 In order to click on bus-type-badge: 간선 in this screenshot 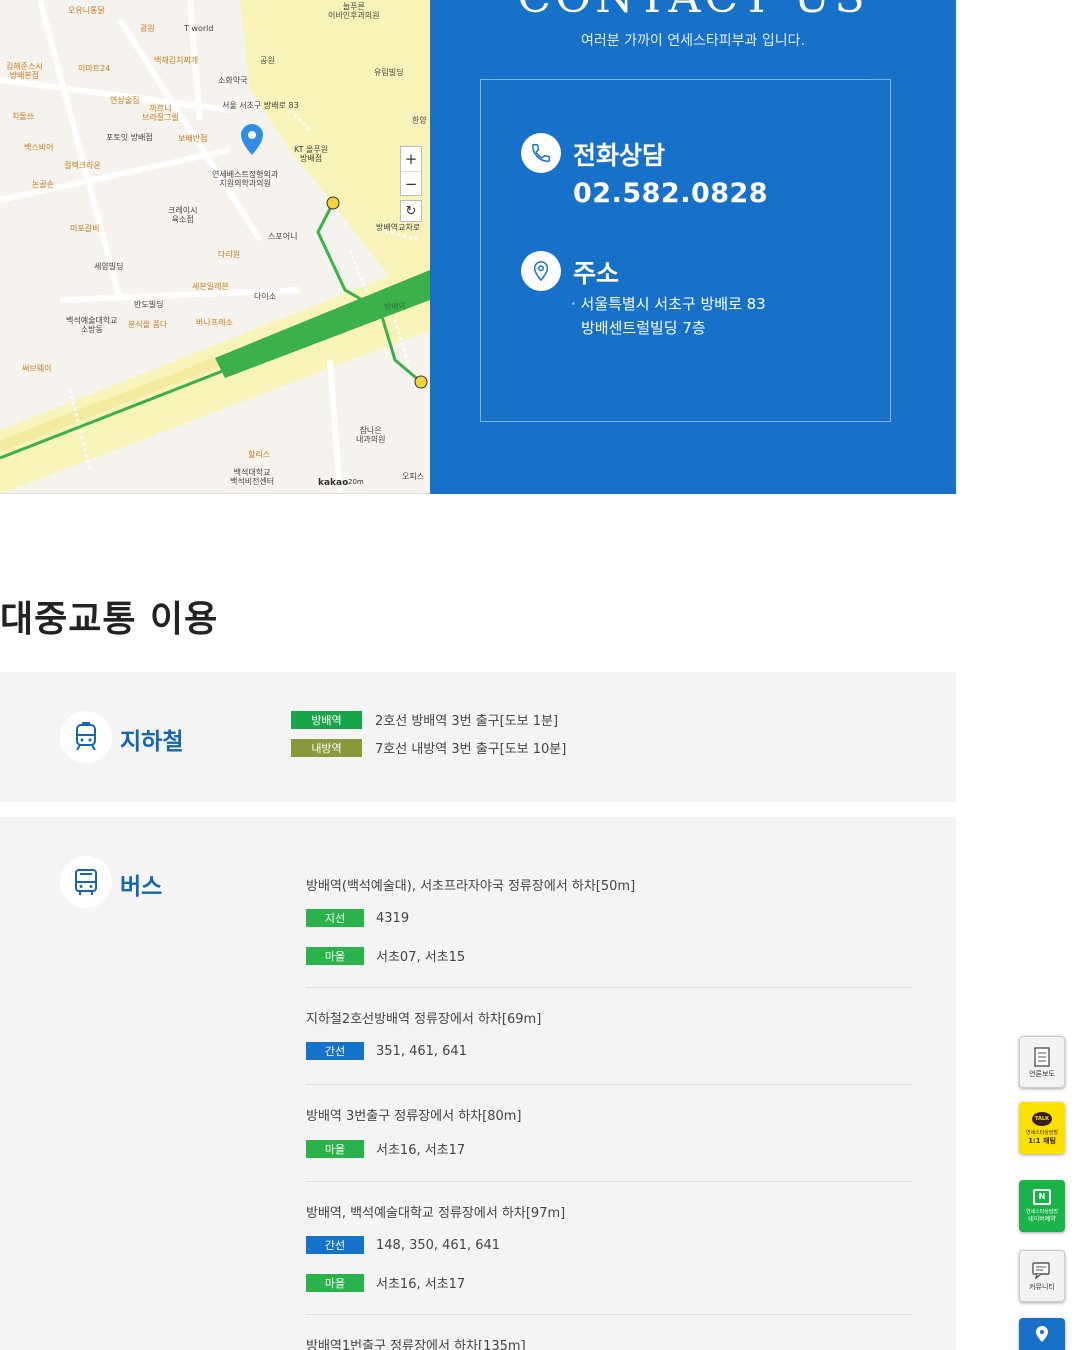, I will do `click(335, 1245)`.